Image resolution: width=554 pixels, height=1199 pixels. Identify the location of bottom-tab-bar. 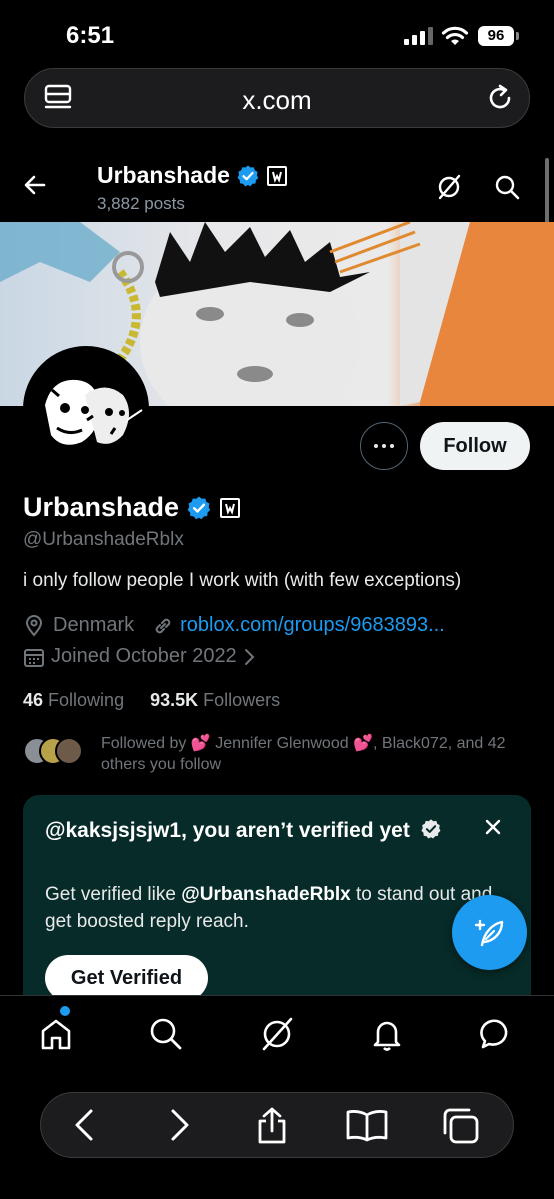
(277, 1032).